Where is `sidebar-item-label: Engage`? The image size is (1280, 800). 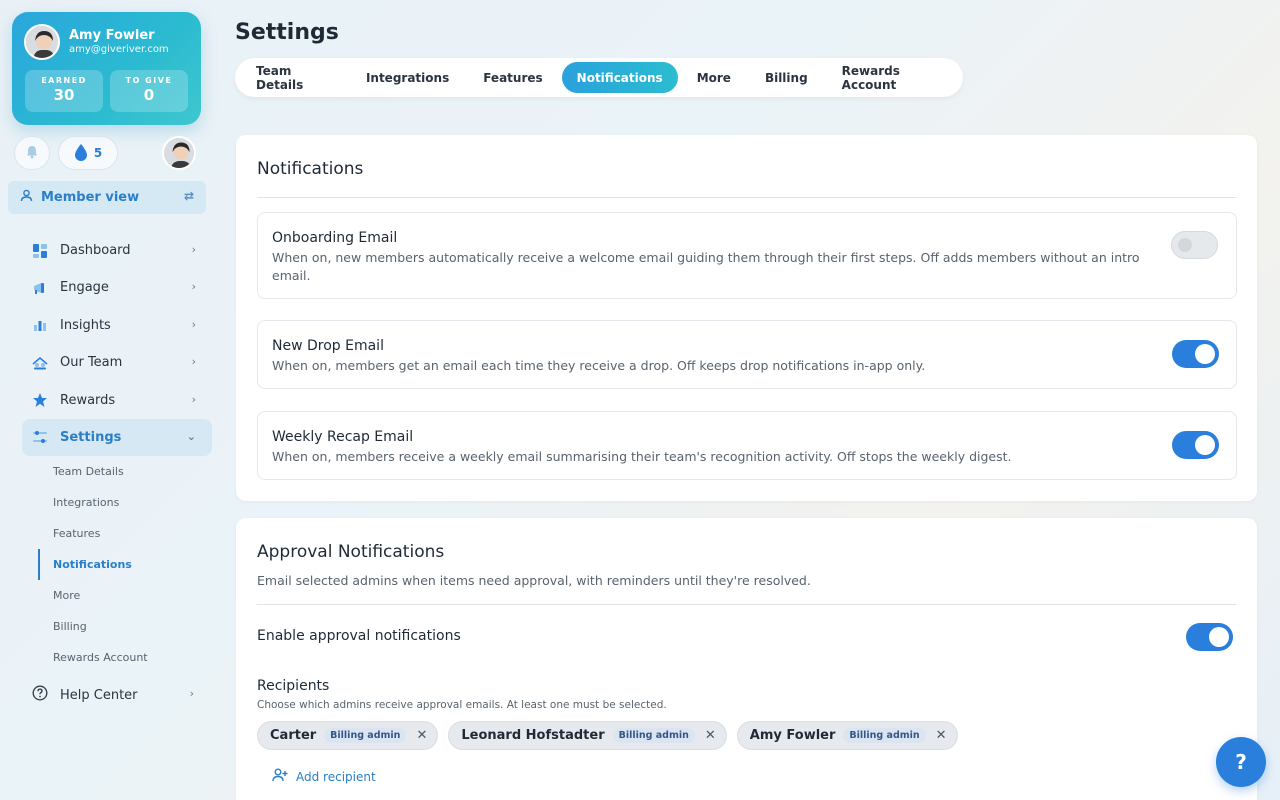
sidebar-item-label: Engage is located at coordinates (84, 288).